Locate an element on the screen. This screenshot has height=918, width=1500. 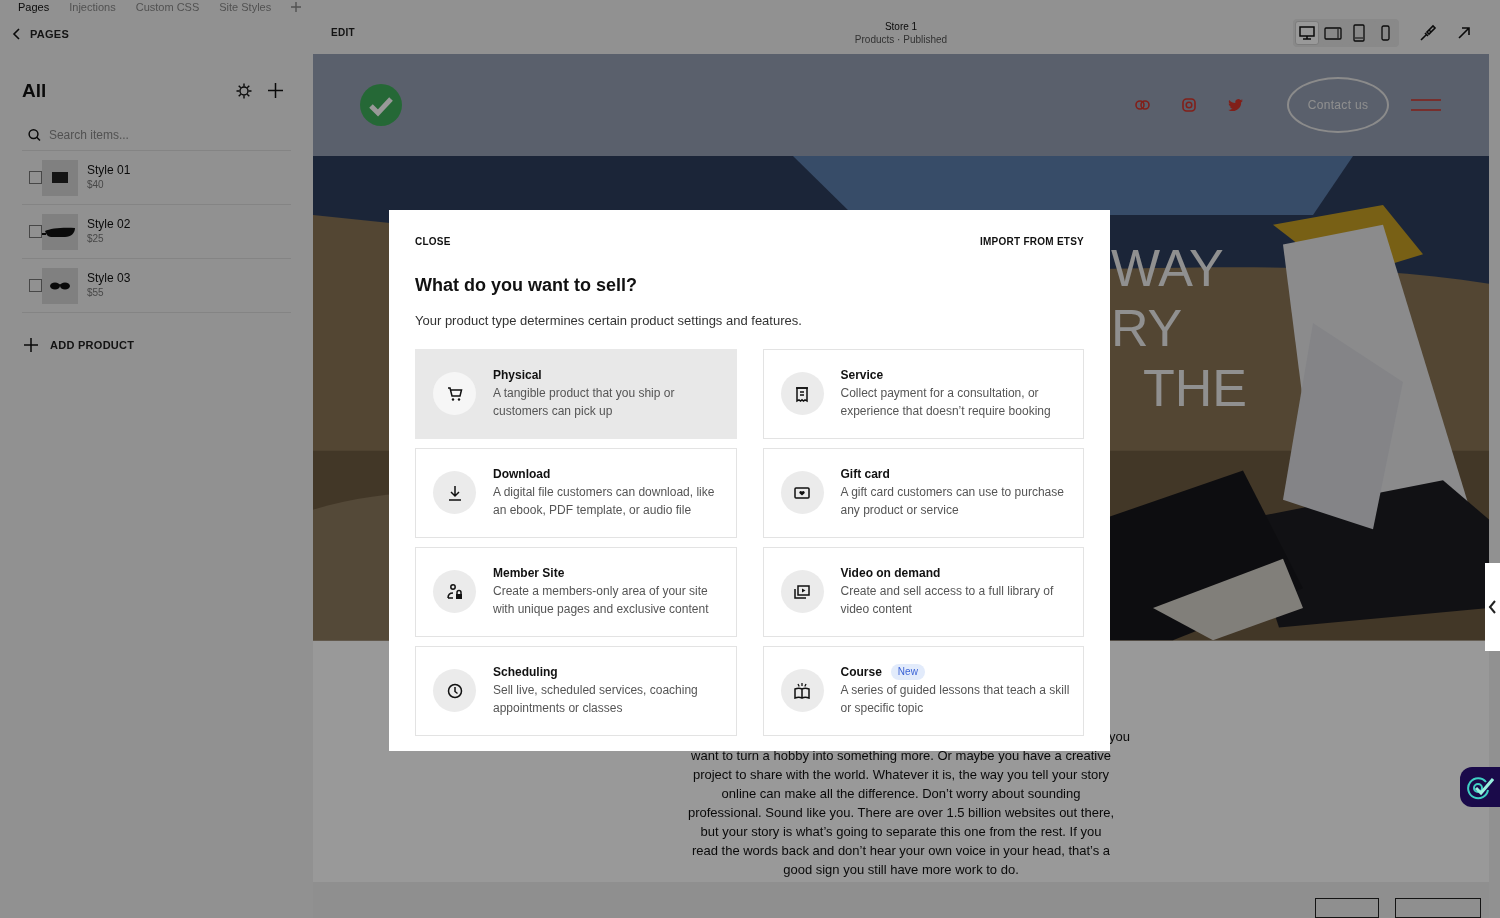
brush-icon is located at coordinates (1428, 32).